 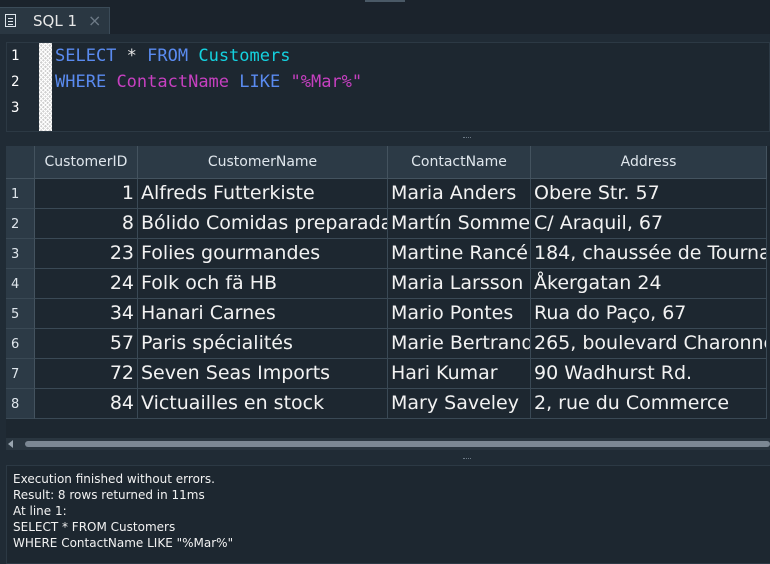 I want to click on cell-customername: Bólido Comidas preparadas, so click(x=263, y=224).